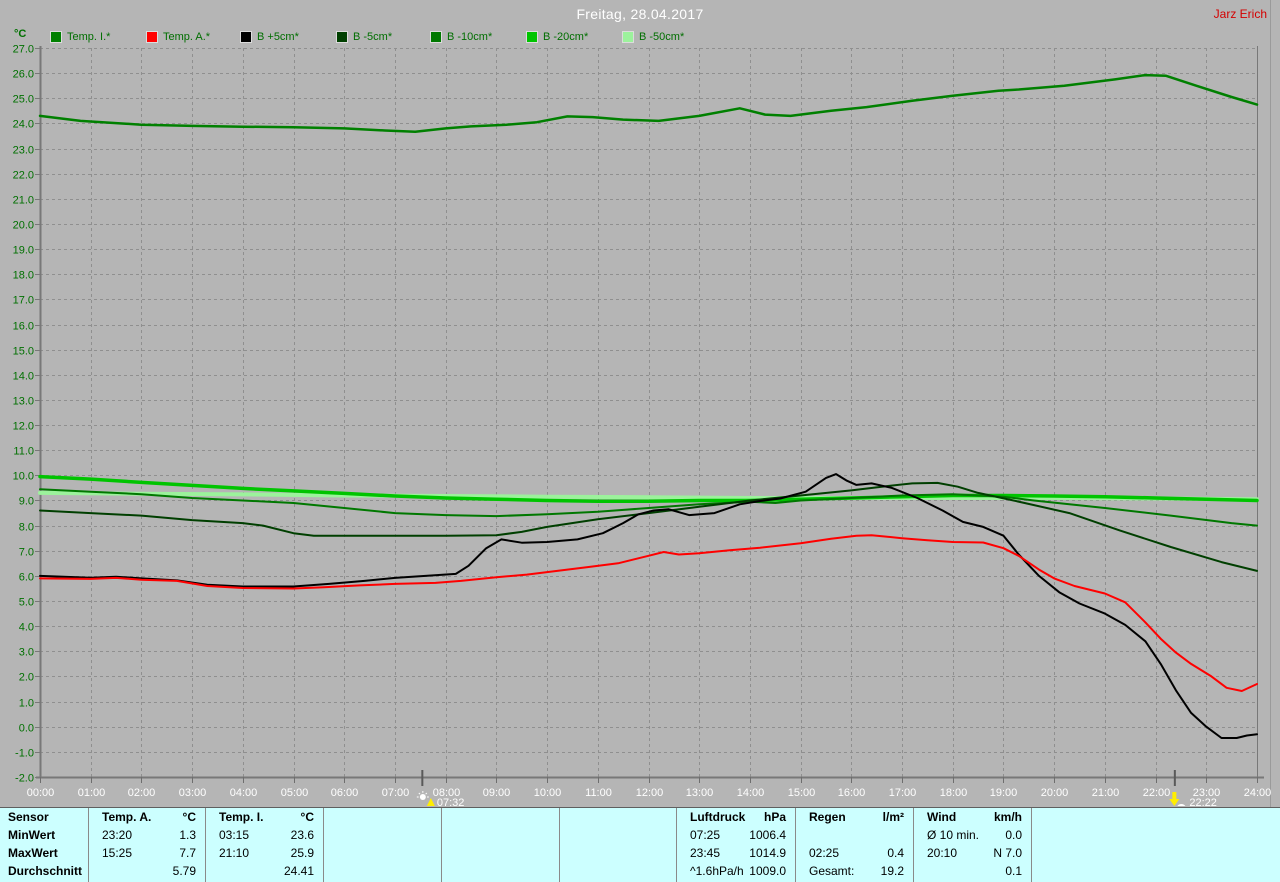  Describe the element at coordinates (903, 793) in the screenshot. I see `x-tick-label: 17:00` at that location.